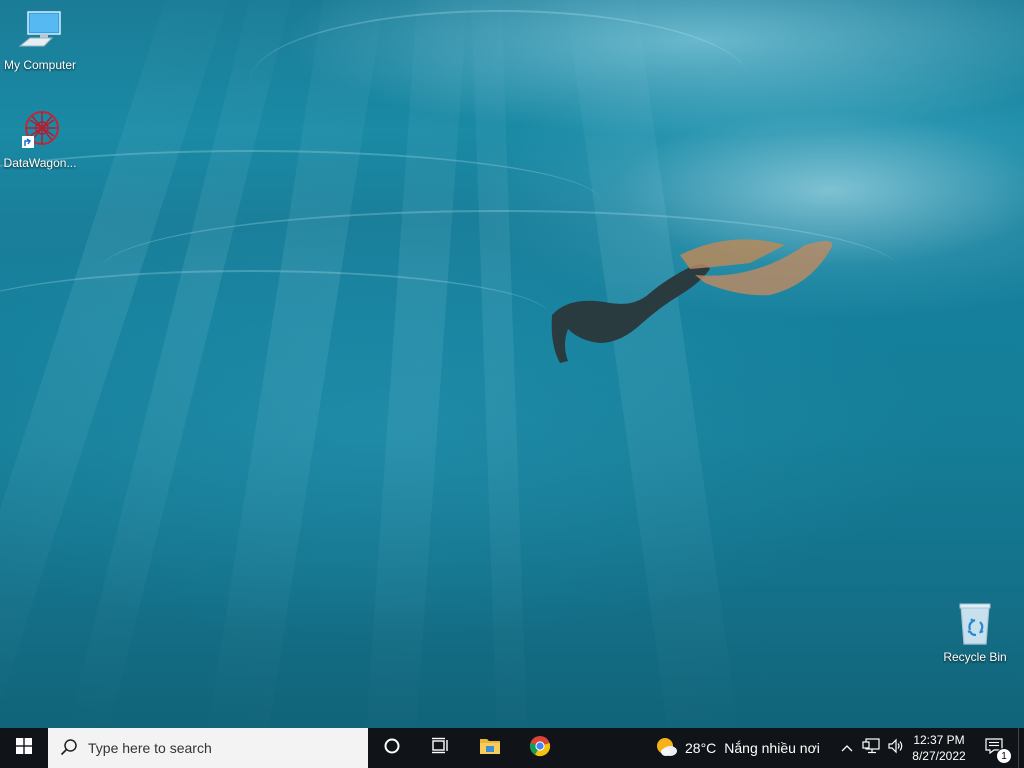  I want to click on weather-widget: 28°C Nắng nhiều nơi, so click(742, 748).